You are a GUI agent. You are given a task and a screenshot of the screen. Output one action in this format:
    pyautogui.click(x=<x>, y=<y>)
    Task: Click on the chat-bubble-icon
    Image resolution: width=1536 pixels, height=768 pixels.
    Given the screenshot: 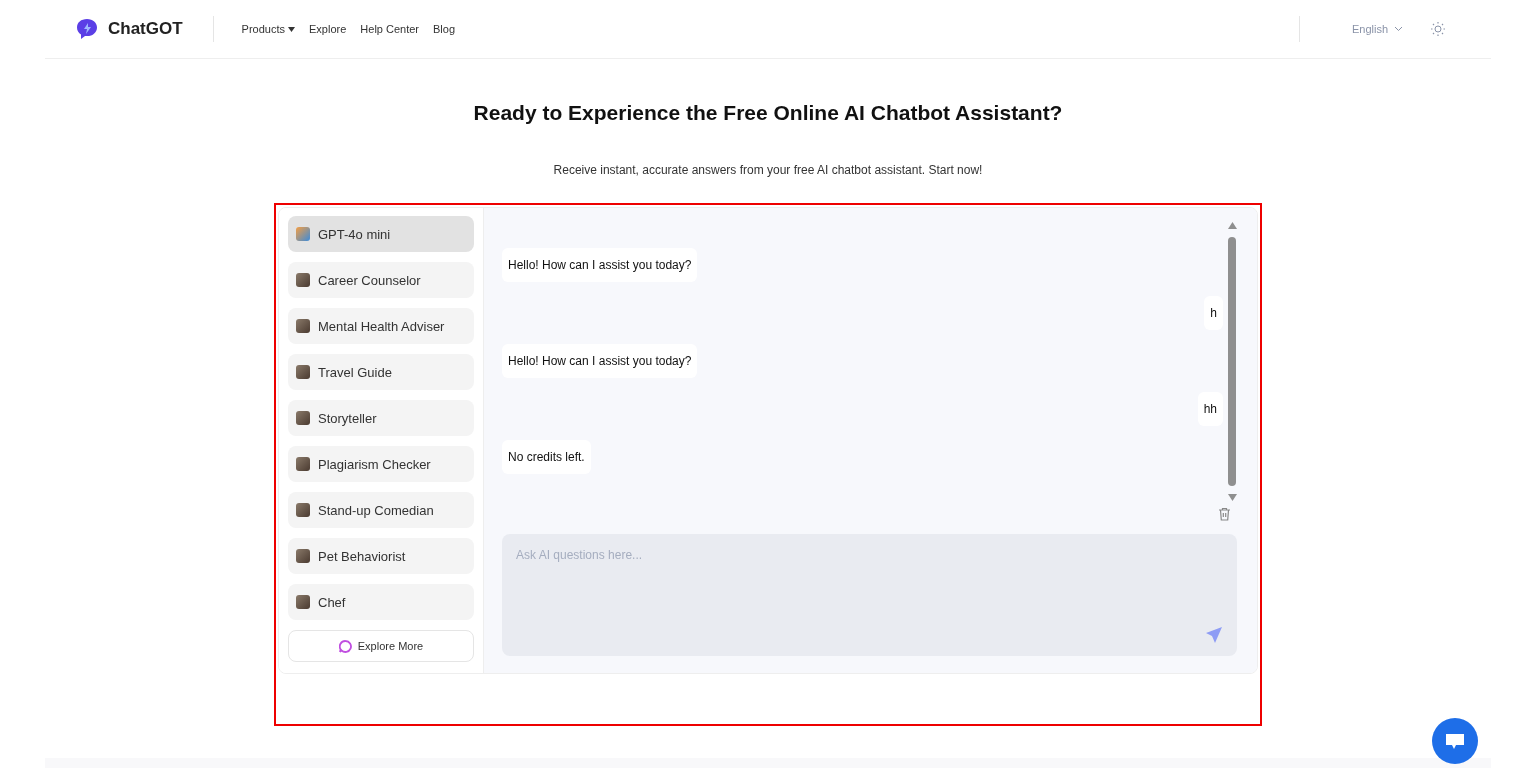 What is the action you would take?
    pyautogui.click(x=1455, y=741)
    